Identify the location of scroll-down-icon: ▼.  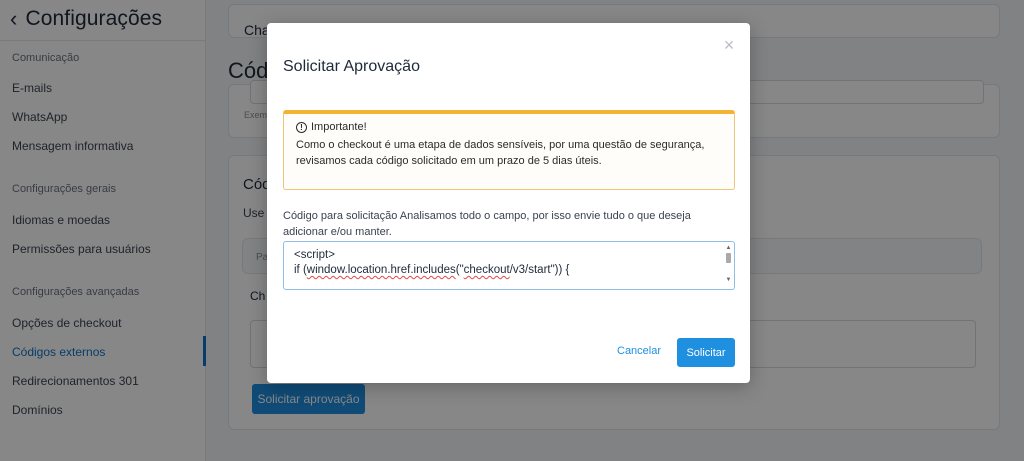
(728, 280).